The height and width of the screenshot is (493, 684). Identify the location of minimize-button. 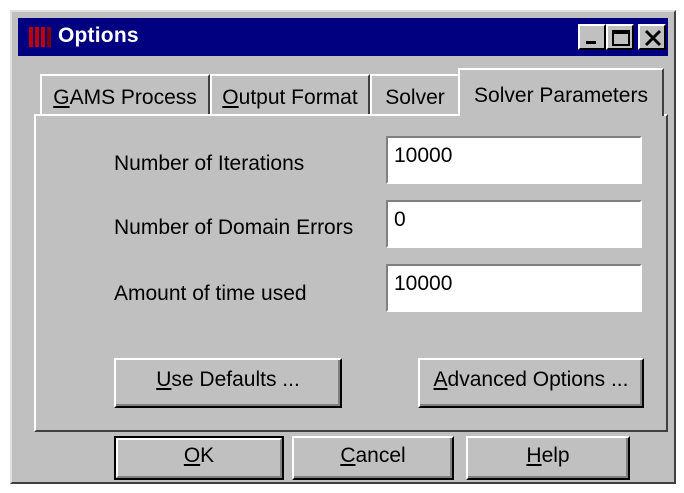
(592, 37).